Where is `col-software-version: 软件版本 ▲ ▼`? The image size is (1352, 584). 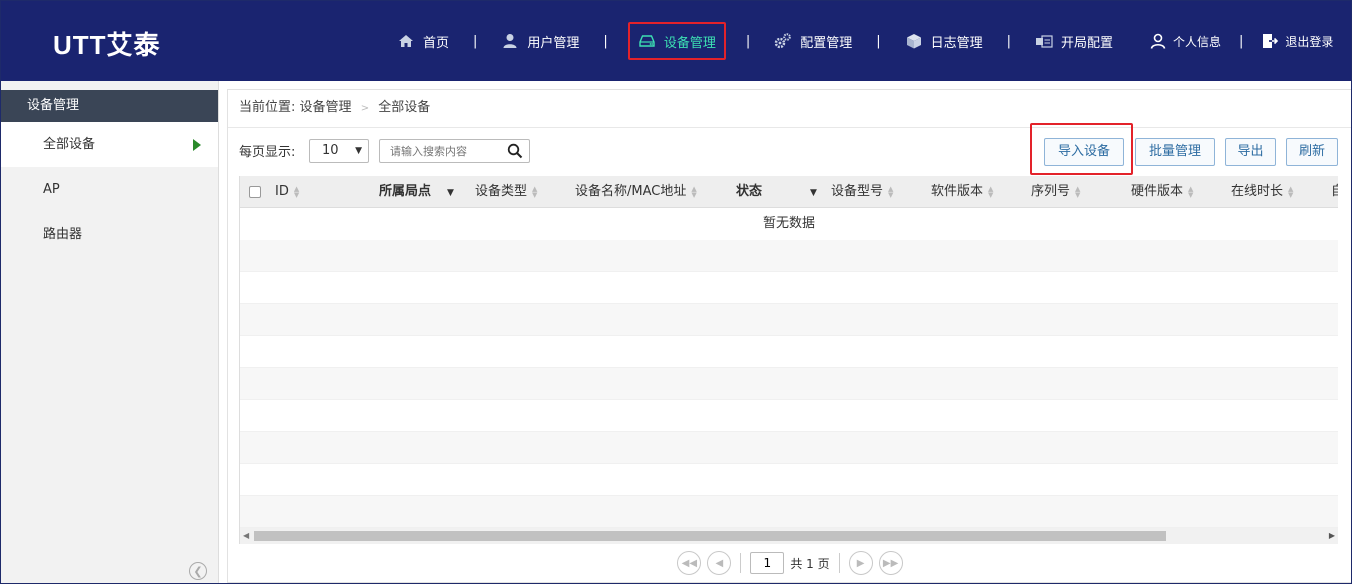 col-software-version: 软件版本 ▲ ▼ is located at coordinates (964, 192).